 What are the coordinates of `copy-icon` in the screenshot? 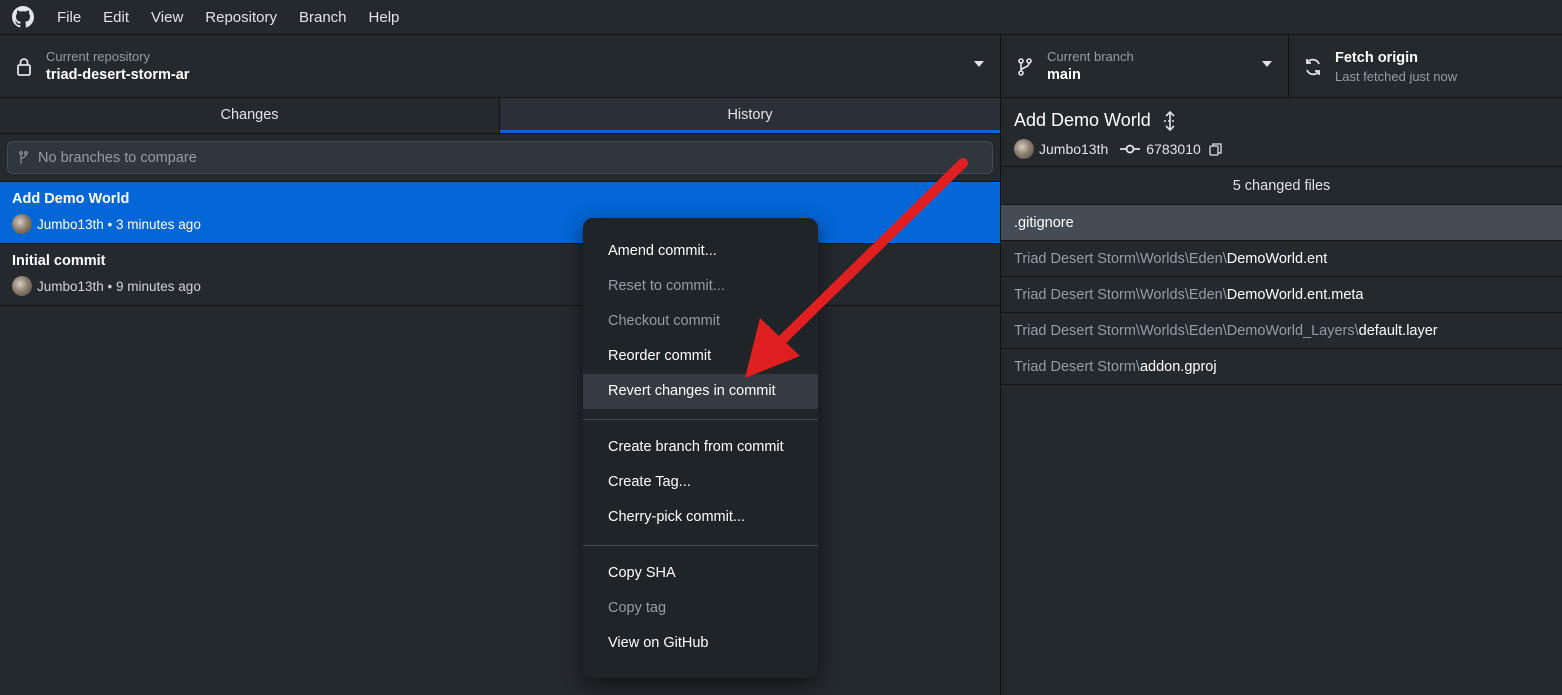 It's located at (1216, 149).